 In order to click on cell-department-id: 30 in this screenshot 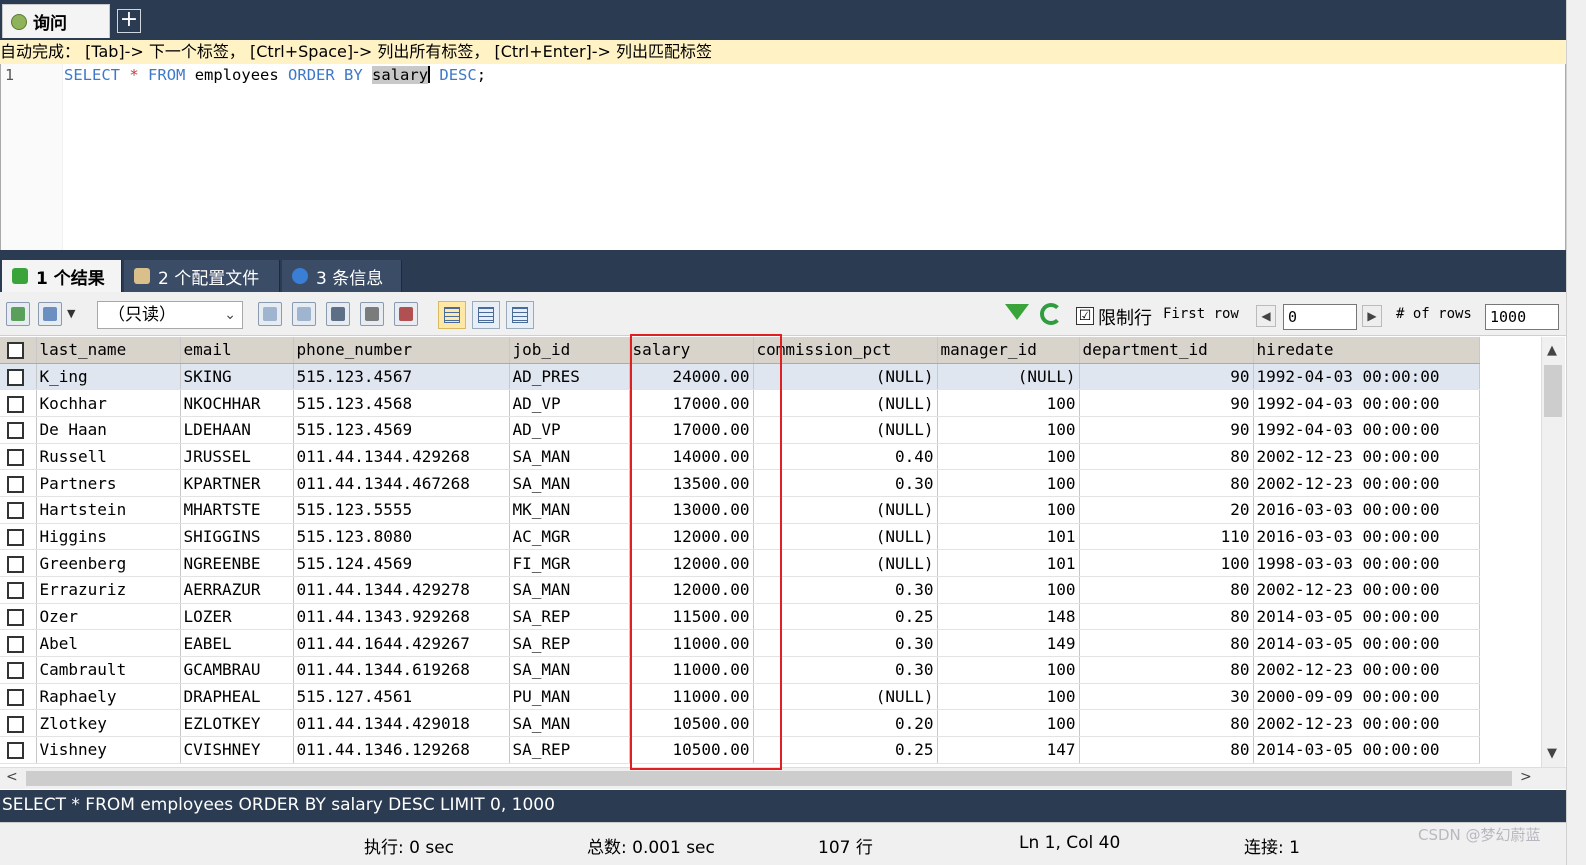, I will do `click(1166, 697)`.